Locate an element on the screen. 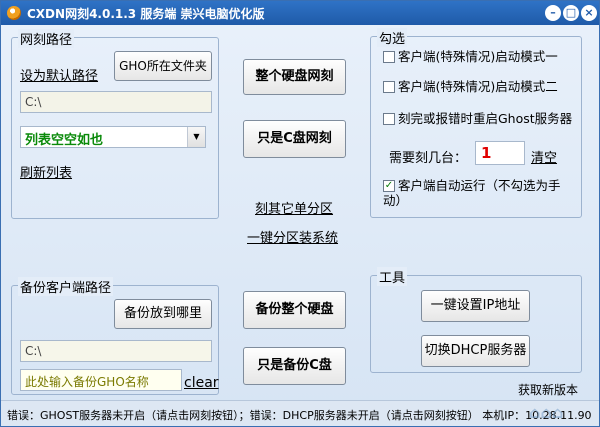  app-logo-icon is located at coordinates (14, 13).